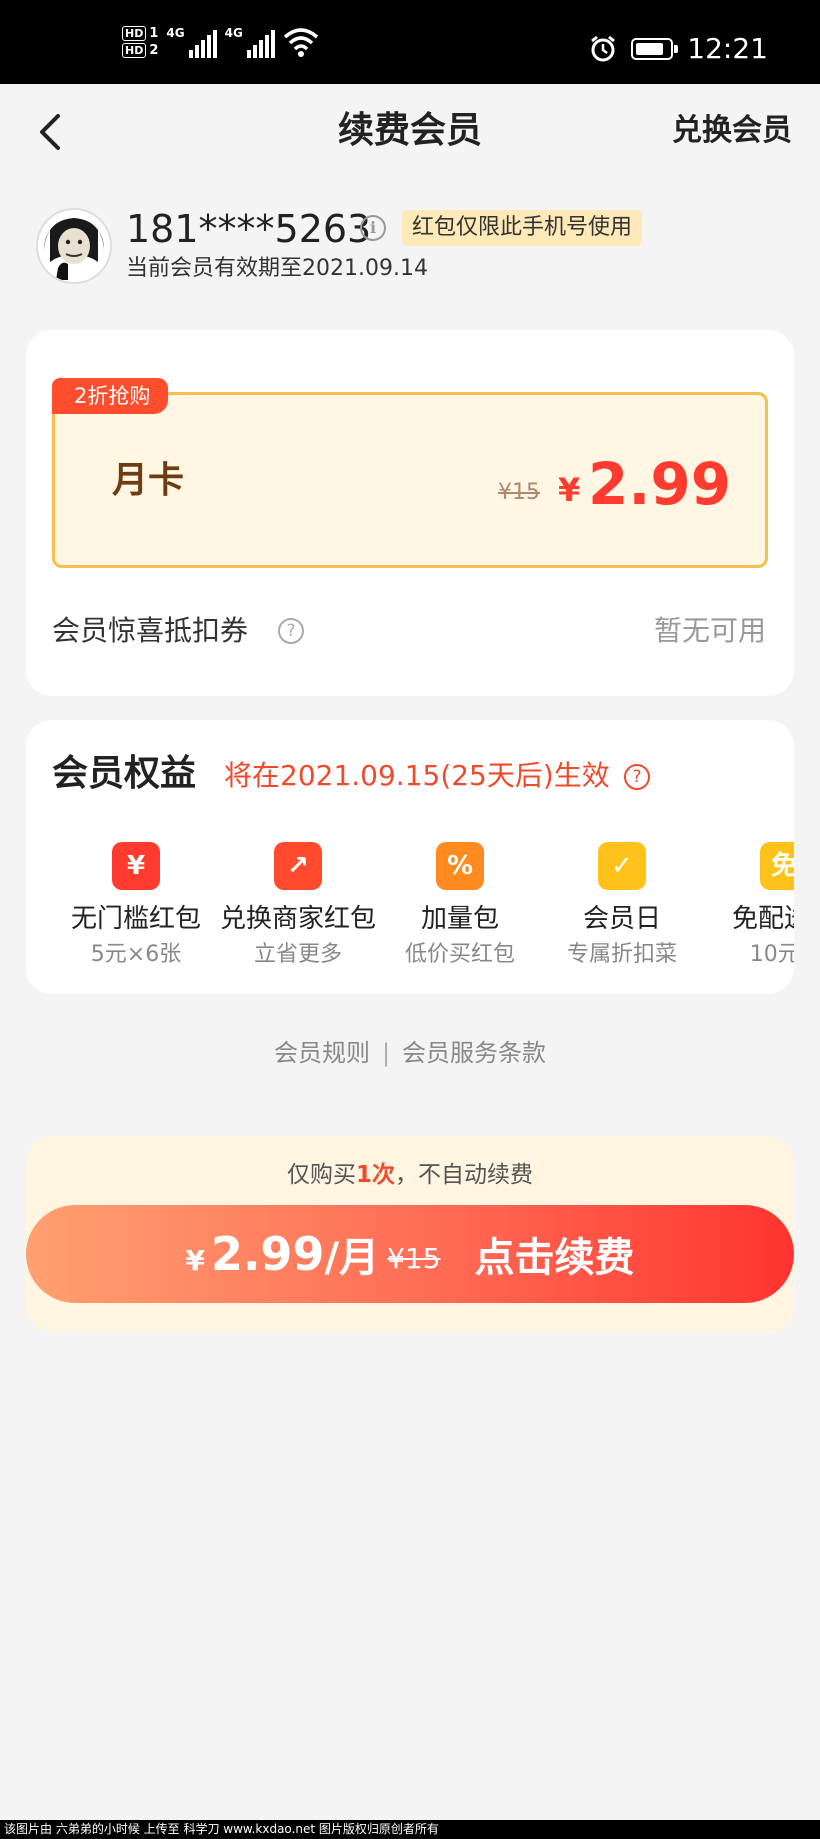  Describe the element at coordinates (660, 484) in the screenshot. I see `plan-price: 2.99` at that location.